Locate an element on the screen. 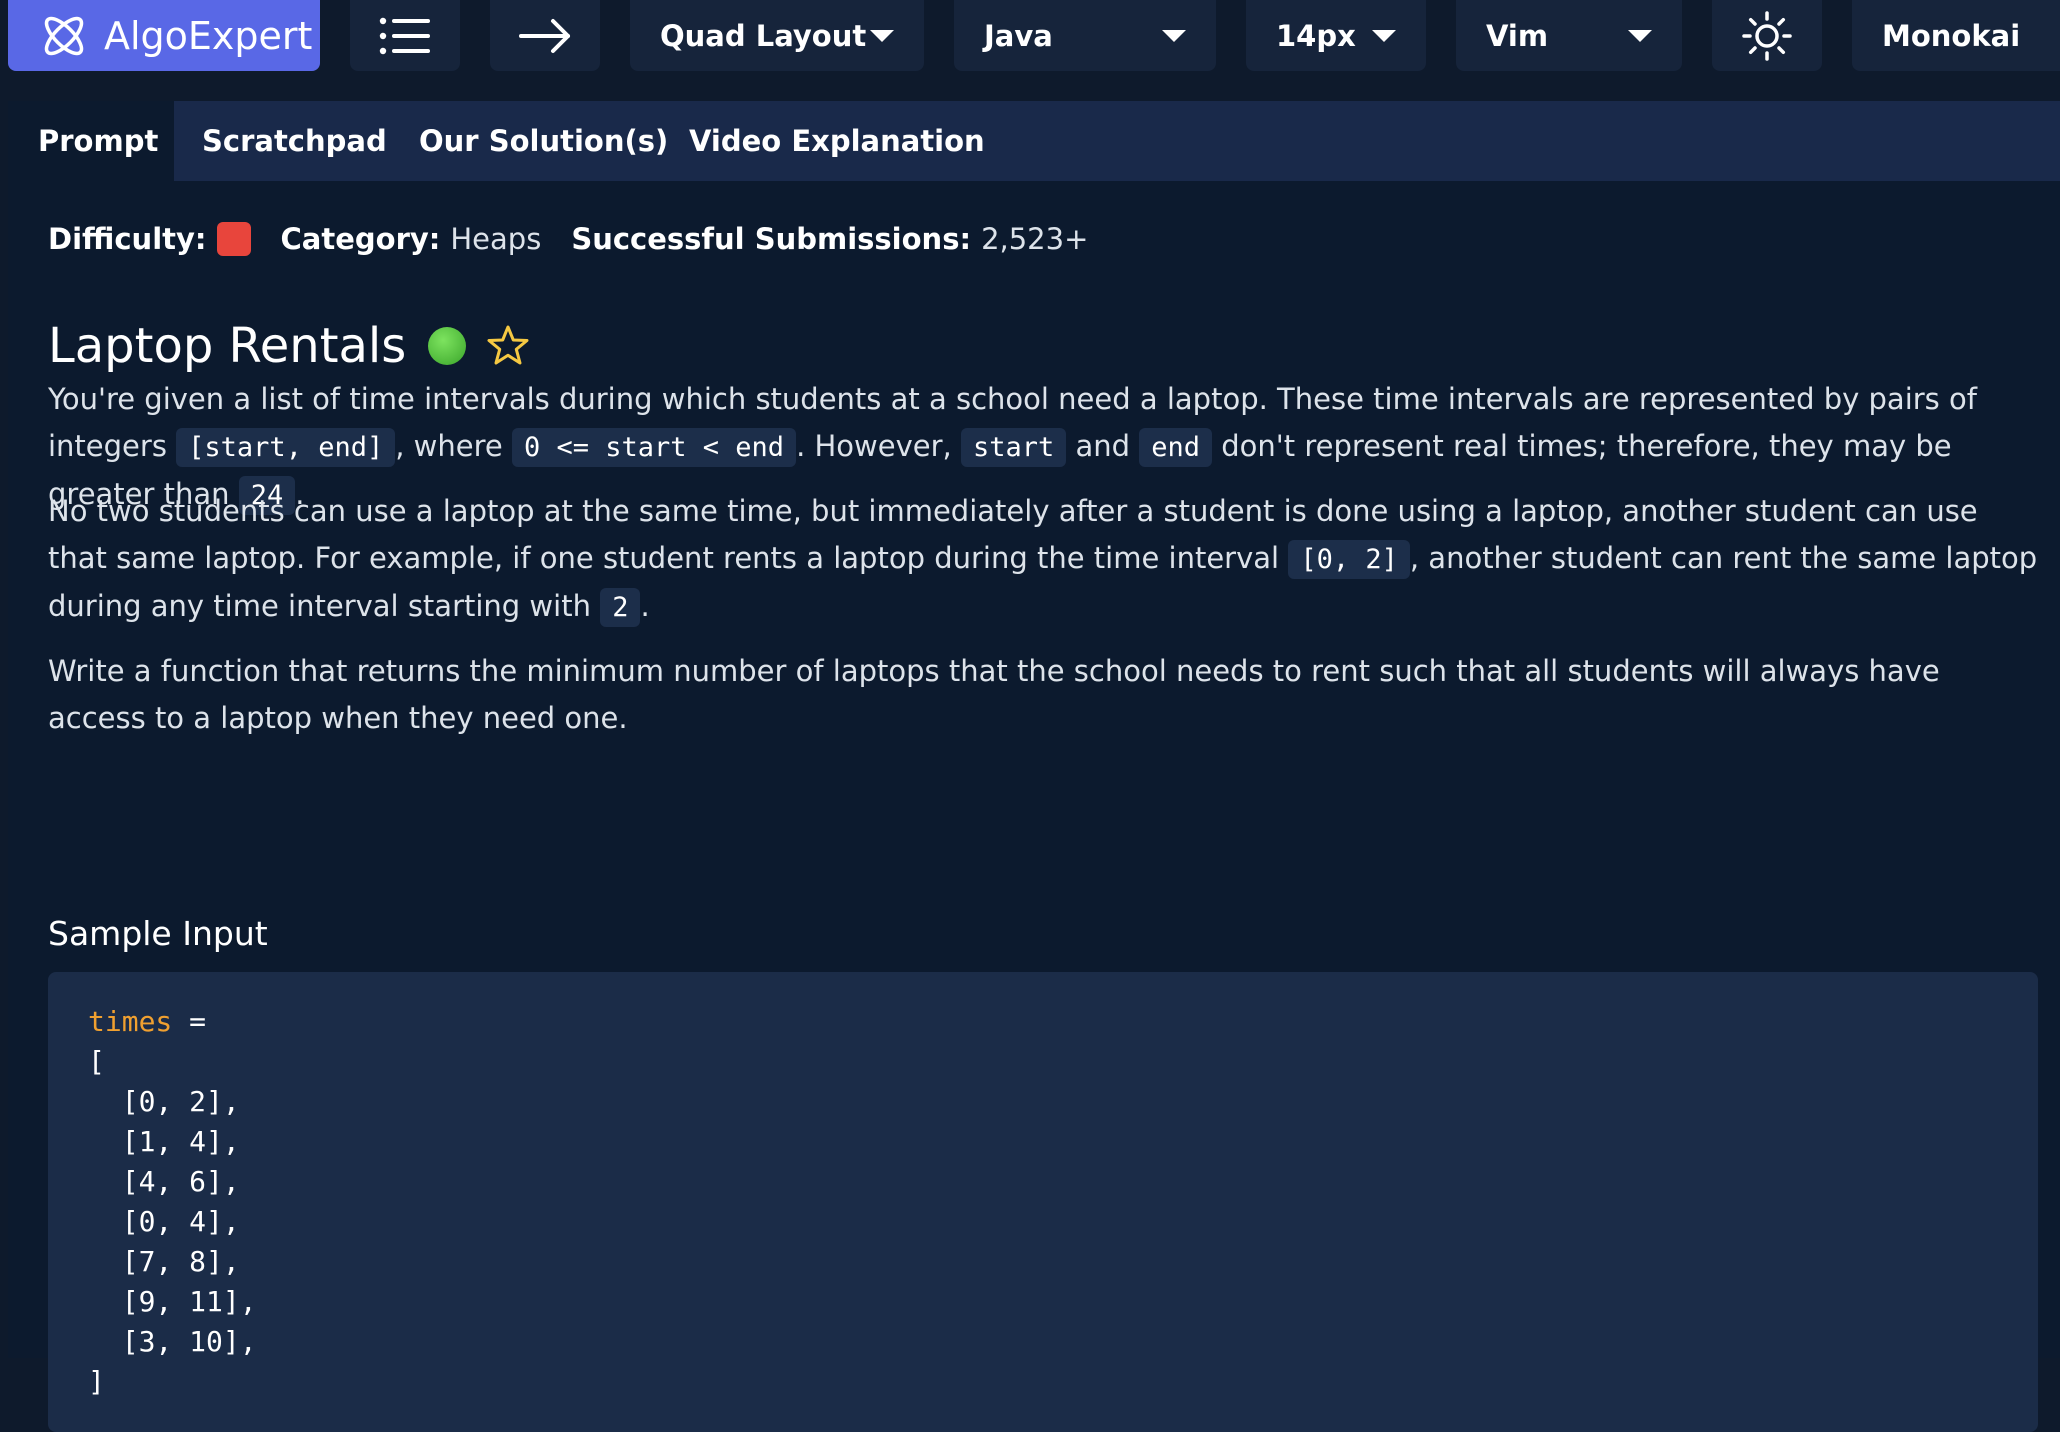  theme-dropdown: Monokai is located at coordinates (1956, 35).